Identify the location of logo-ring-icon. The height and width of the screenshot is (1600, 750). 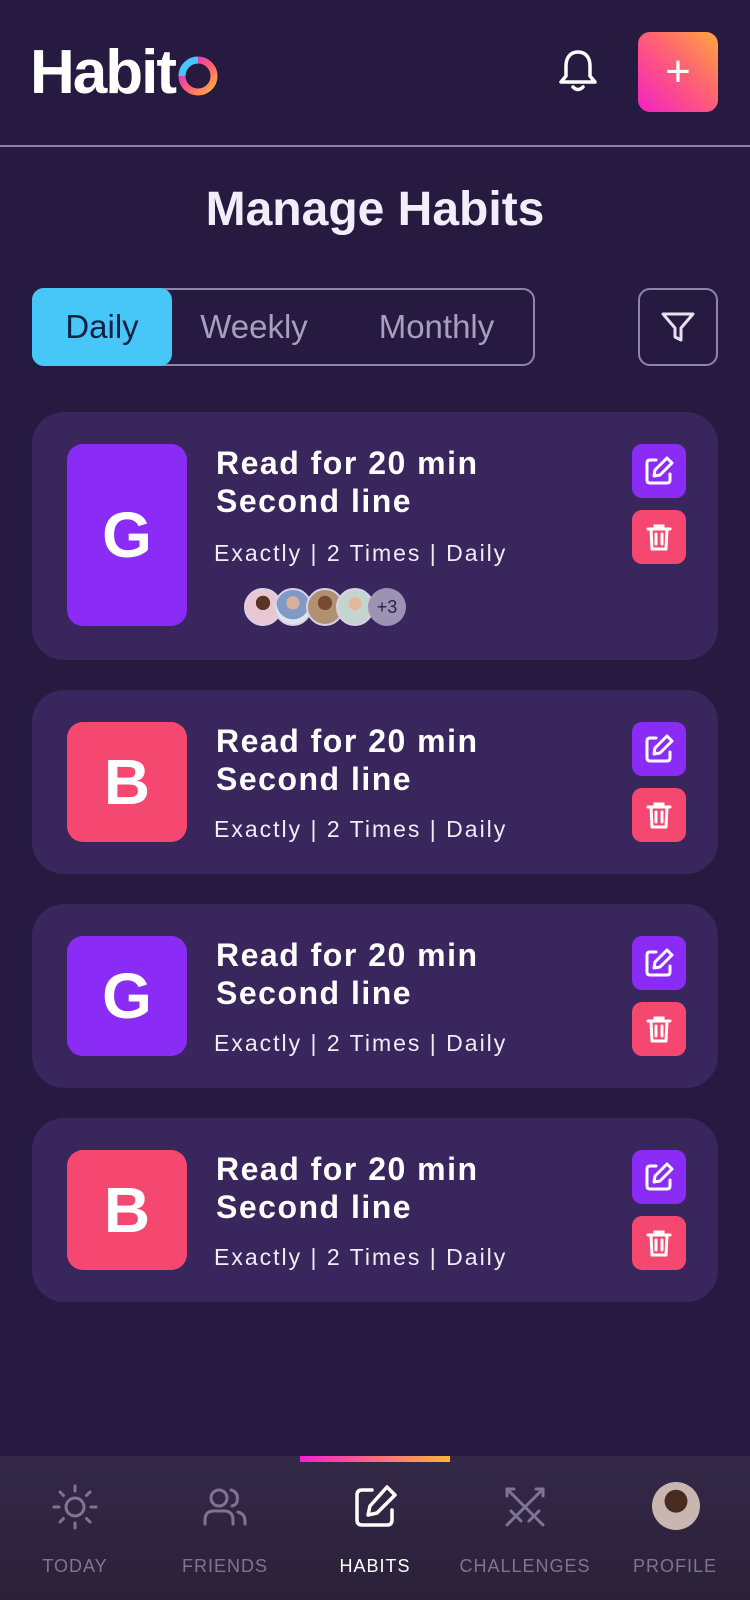
(198, 76).